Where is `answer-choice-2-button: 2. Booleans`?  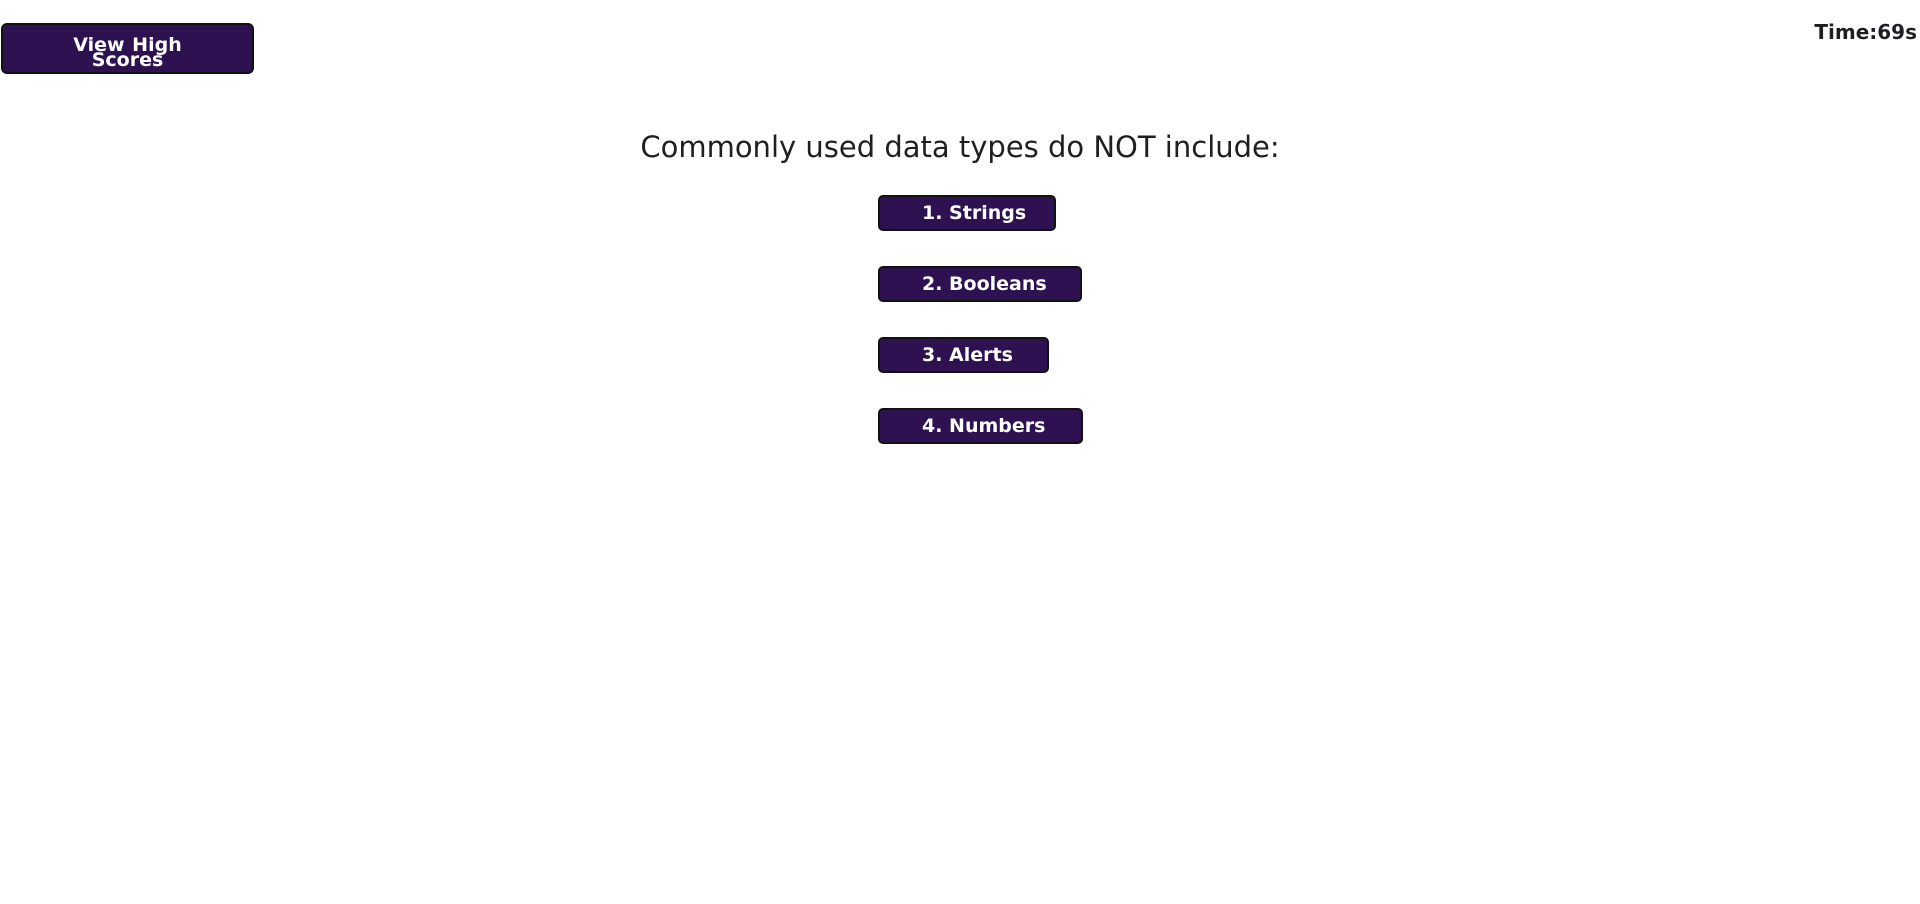 answer-choice-2-button: 2. Booleans is located at coordinates (980, 284).